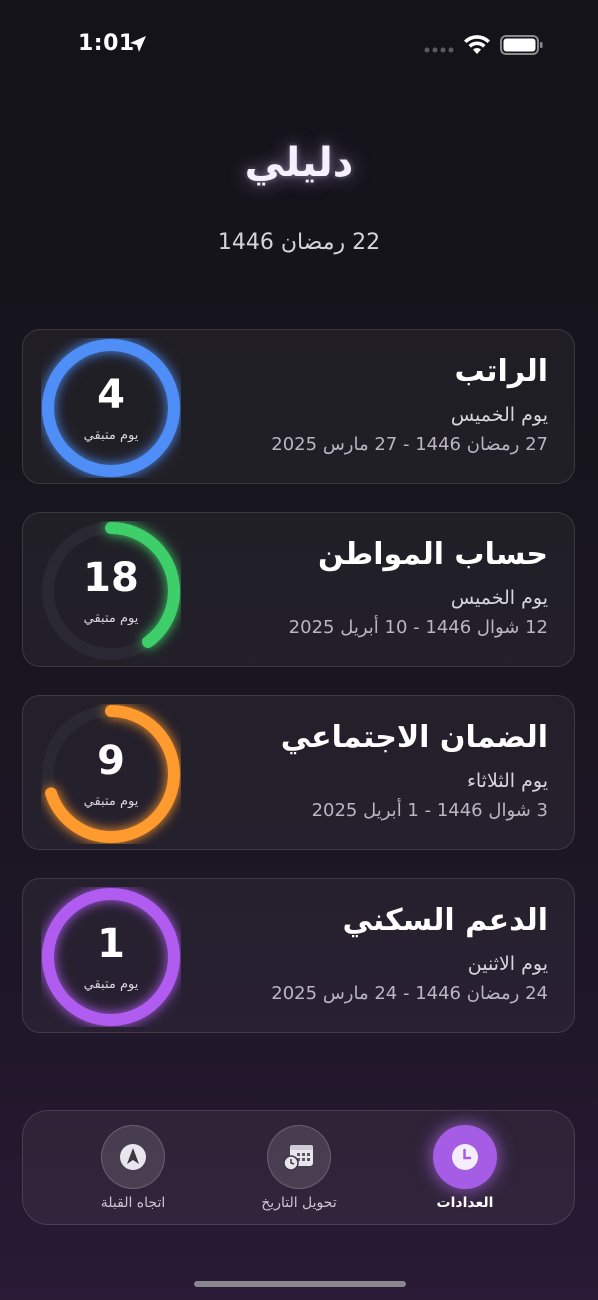  I want to click on counter-date-range: 12 شوال 1446 - 10 أبريل 2025, so click(418, 627).